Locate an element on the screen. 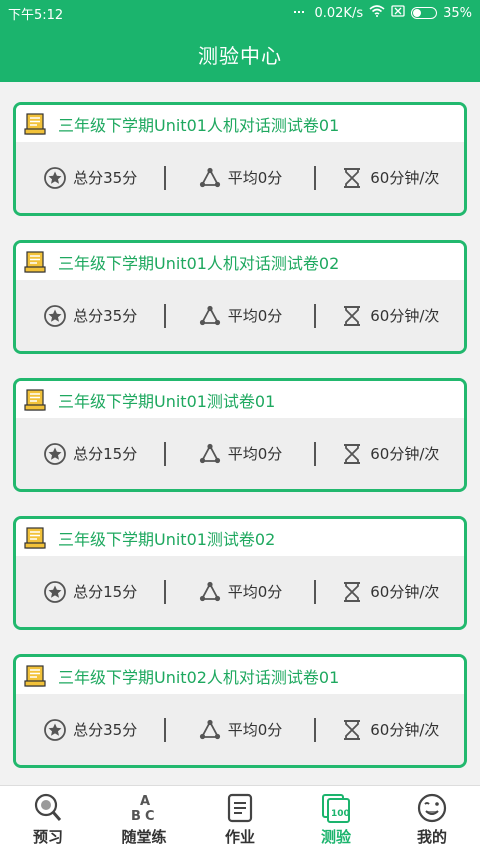 The width and height of the screenshot is (480, 853). network-speed: 0.02K/s is located at coordinates (339, 13).